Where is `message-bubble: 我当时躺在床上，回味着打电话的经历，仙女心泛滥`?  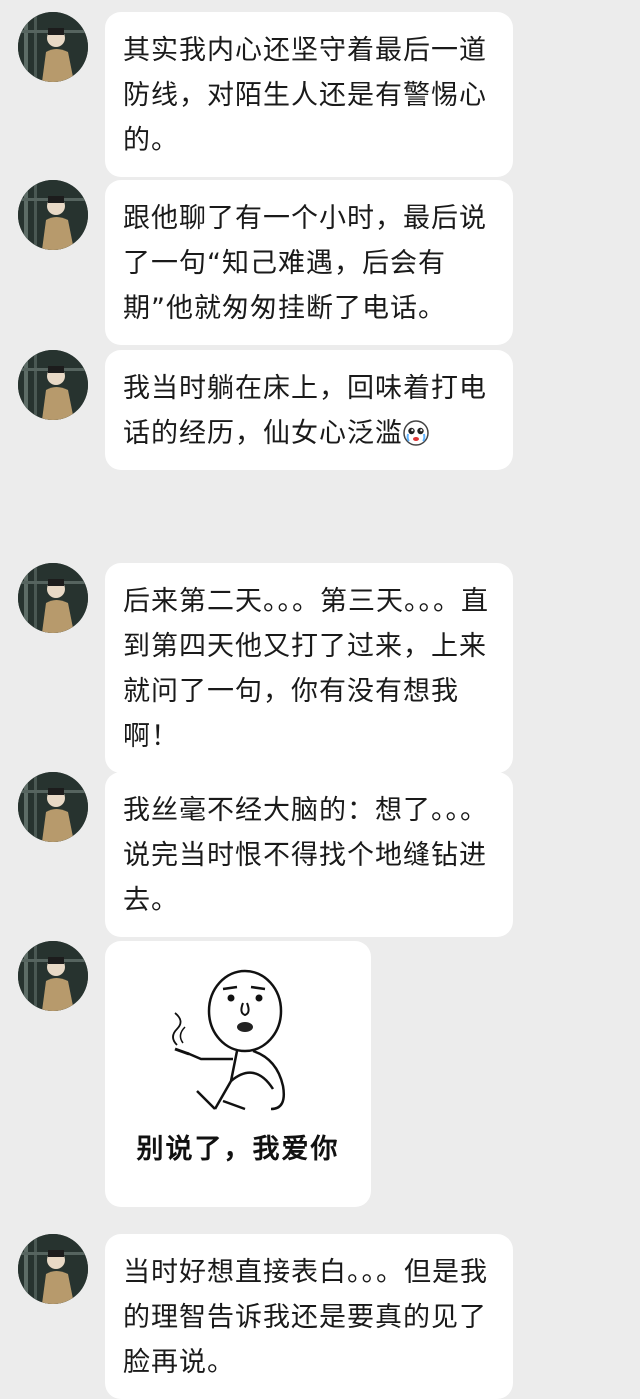
message-bubble: 我当时躺在床上，回味着打电话的经历，仙女心泛滥 is located at coordinates (309, 410).